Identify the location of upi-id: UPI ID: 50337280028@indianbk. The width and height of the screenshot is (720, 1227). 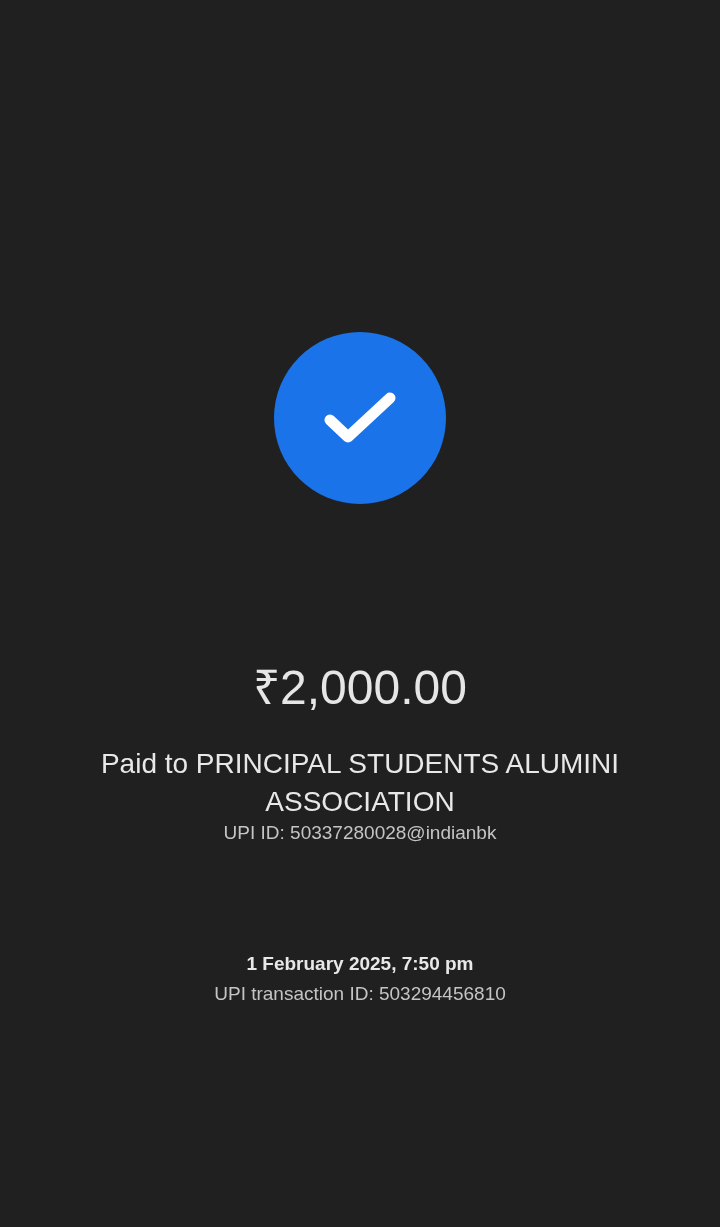
(360, 833).